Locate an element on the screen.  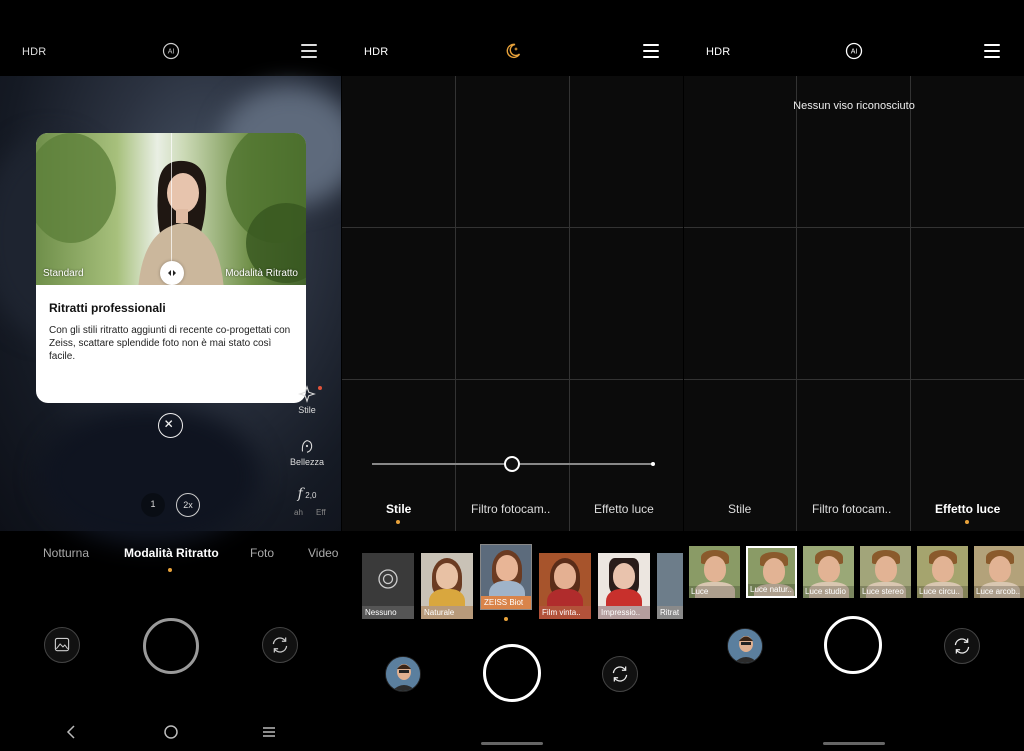
new-badge-dot is located at coordinates (320, 388).